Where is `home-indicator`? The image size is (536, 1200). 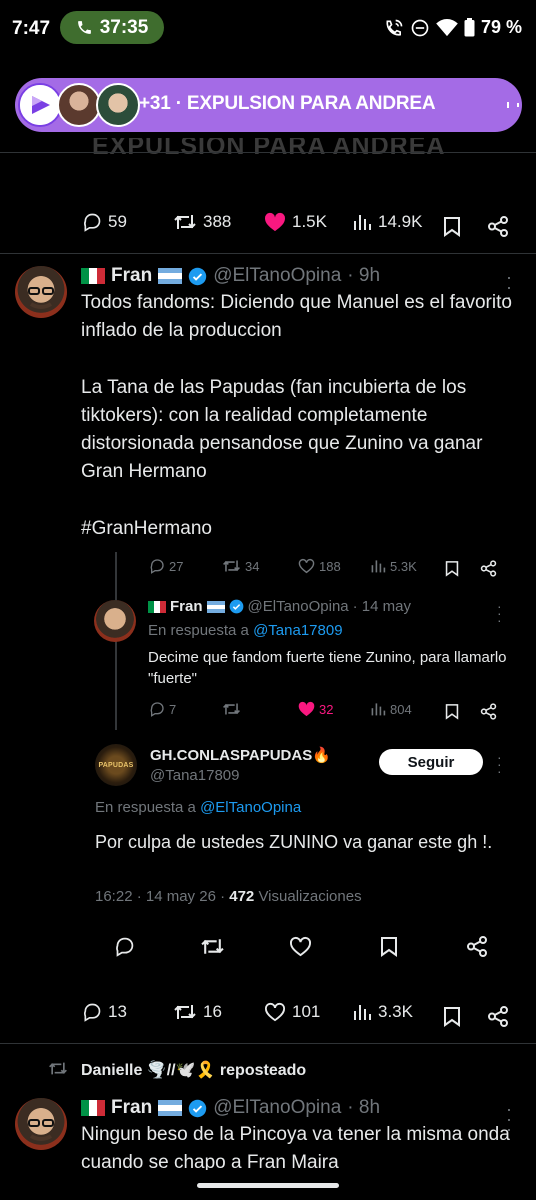 home-indicator is located at coordinates (268, 1185).